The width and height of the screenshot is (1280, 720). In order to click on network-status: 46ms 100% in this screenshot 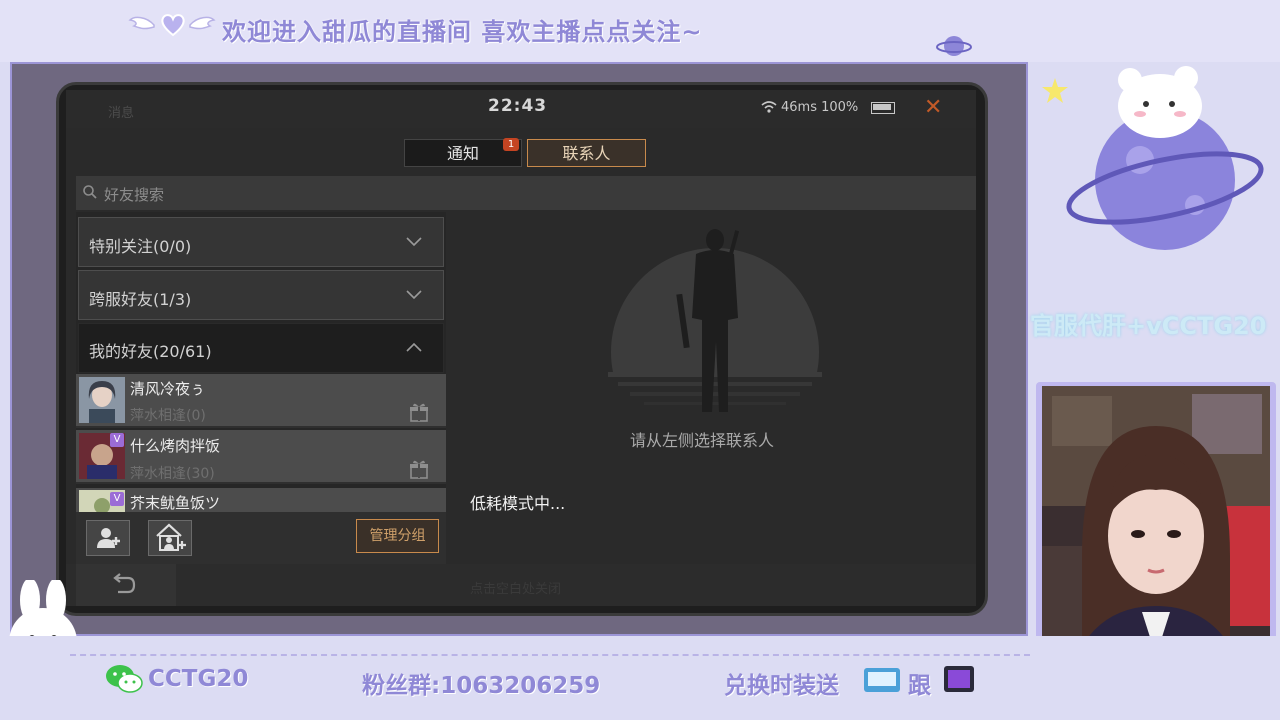, I will do `click(820, 107)`.